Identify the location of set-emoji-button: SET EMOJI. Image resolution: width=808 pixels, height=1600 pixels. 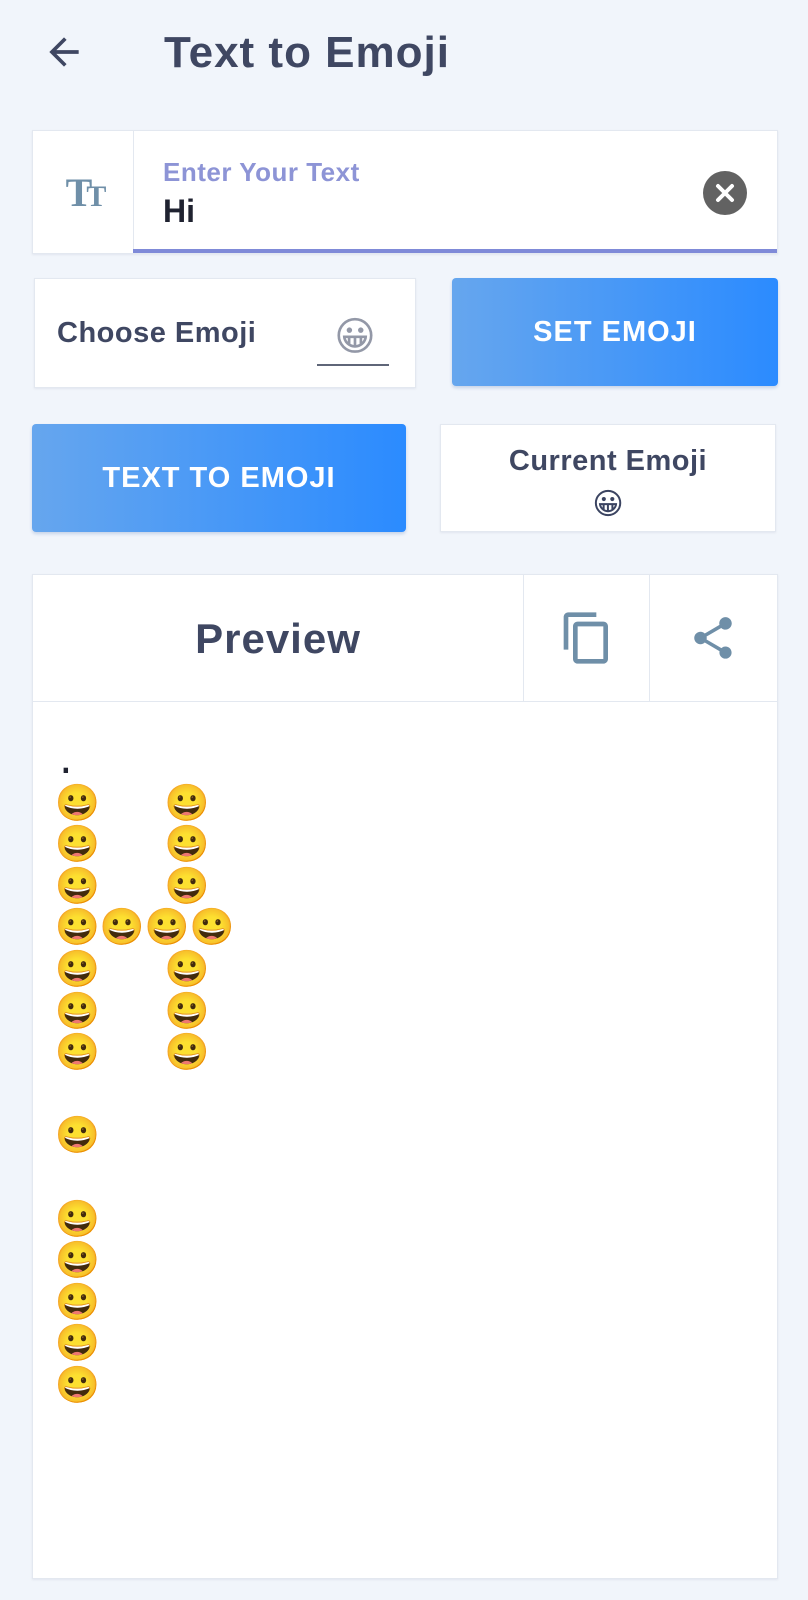
(615, 332).